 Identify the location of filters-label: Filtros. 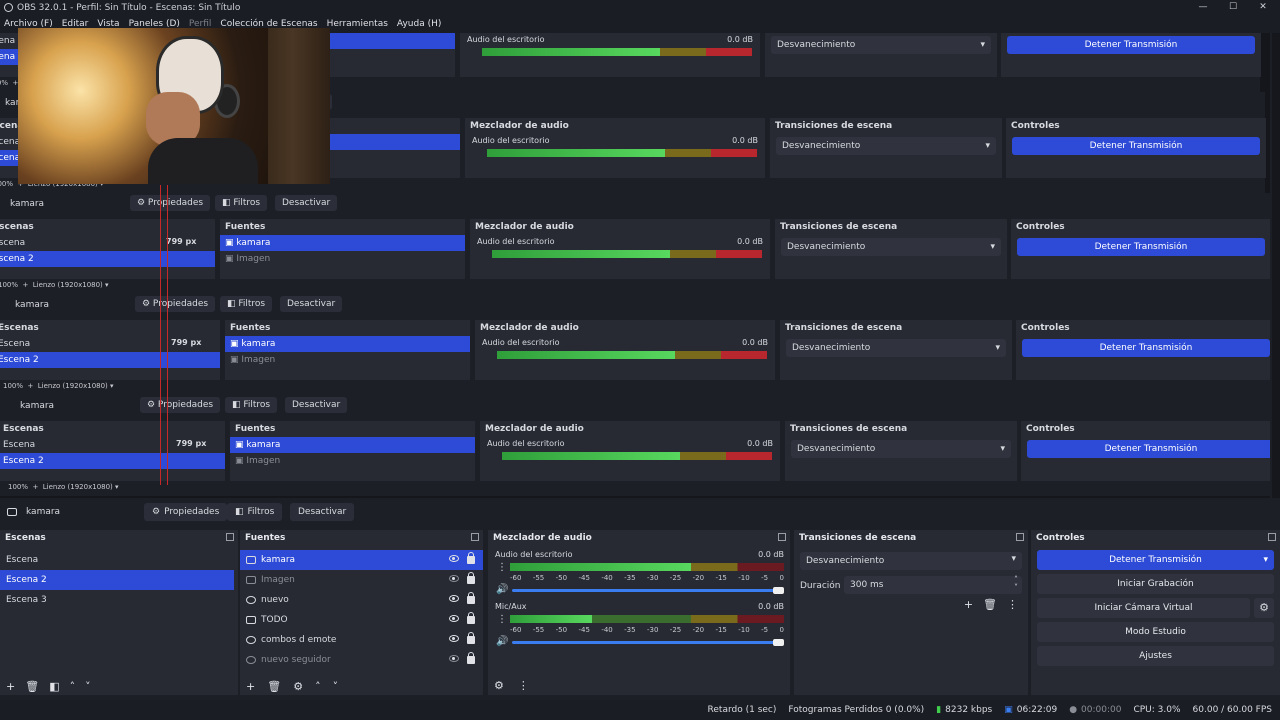
(261, 512).